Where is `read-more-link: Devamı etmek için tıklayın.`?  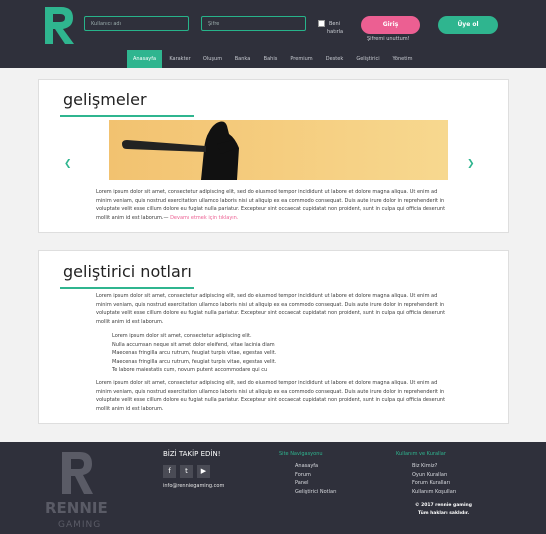
read-more-link: Devamı etmek için tıklayın. is located at coordinates (204, 218).